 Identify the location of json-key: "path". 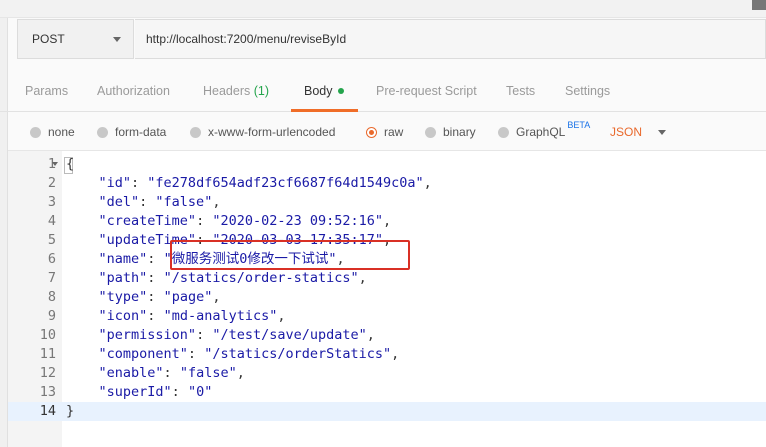
(123, 278).